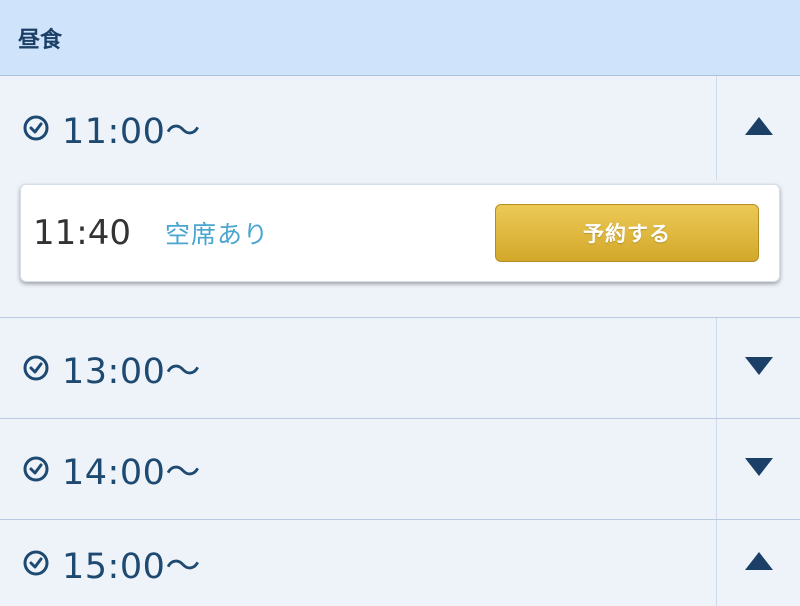 This screenshot has width=800, height=606. I want to click on availability-status: 空席あり, so click(217, 234).